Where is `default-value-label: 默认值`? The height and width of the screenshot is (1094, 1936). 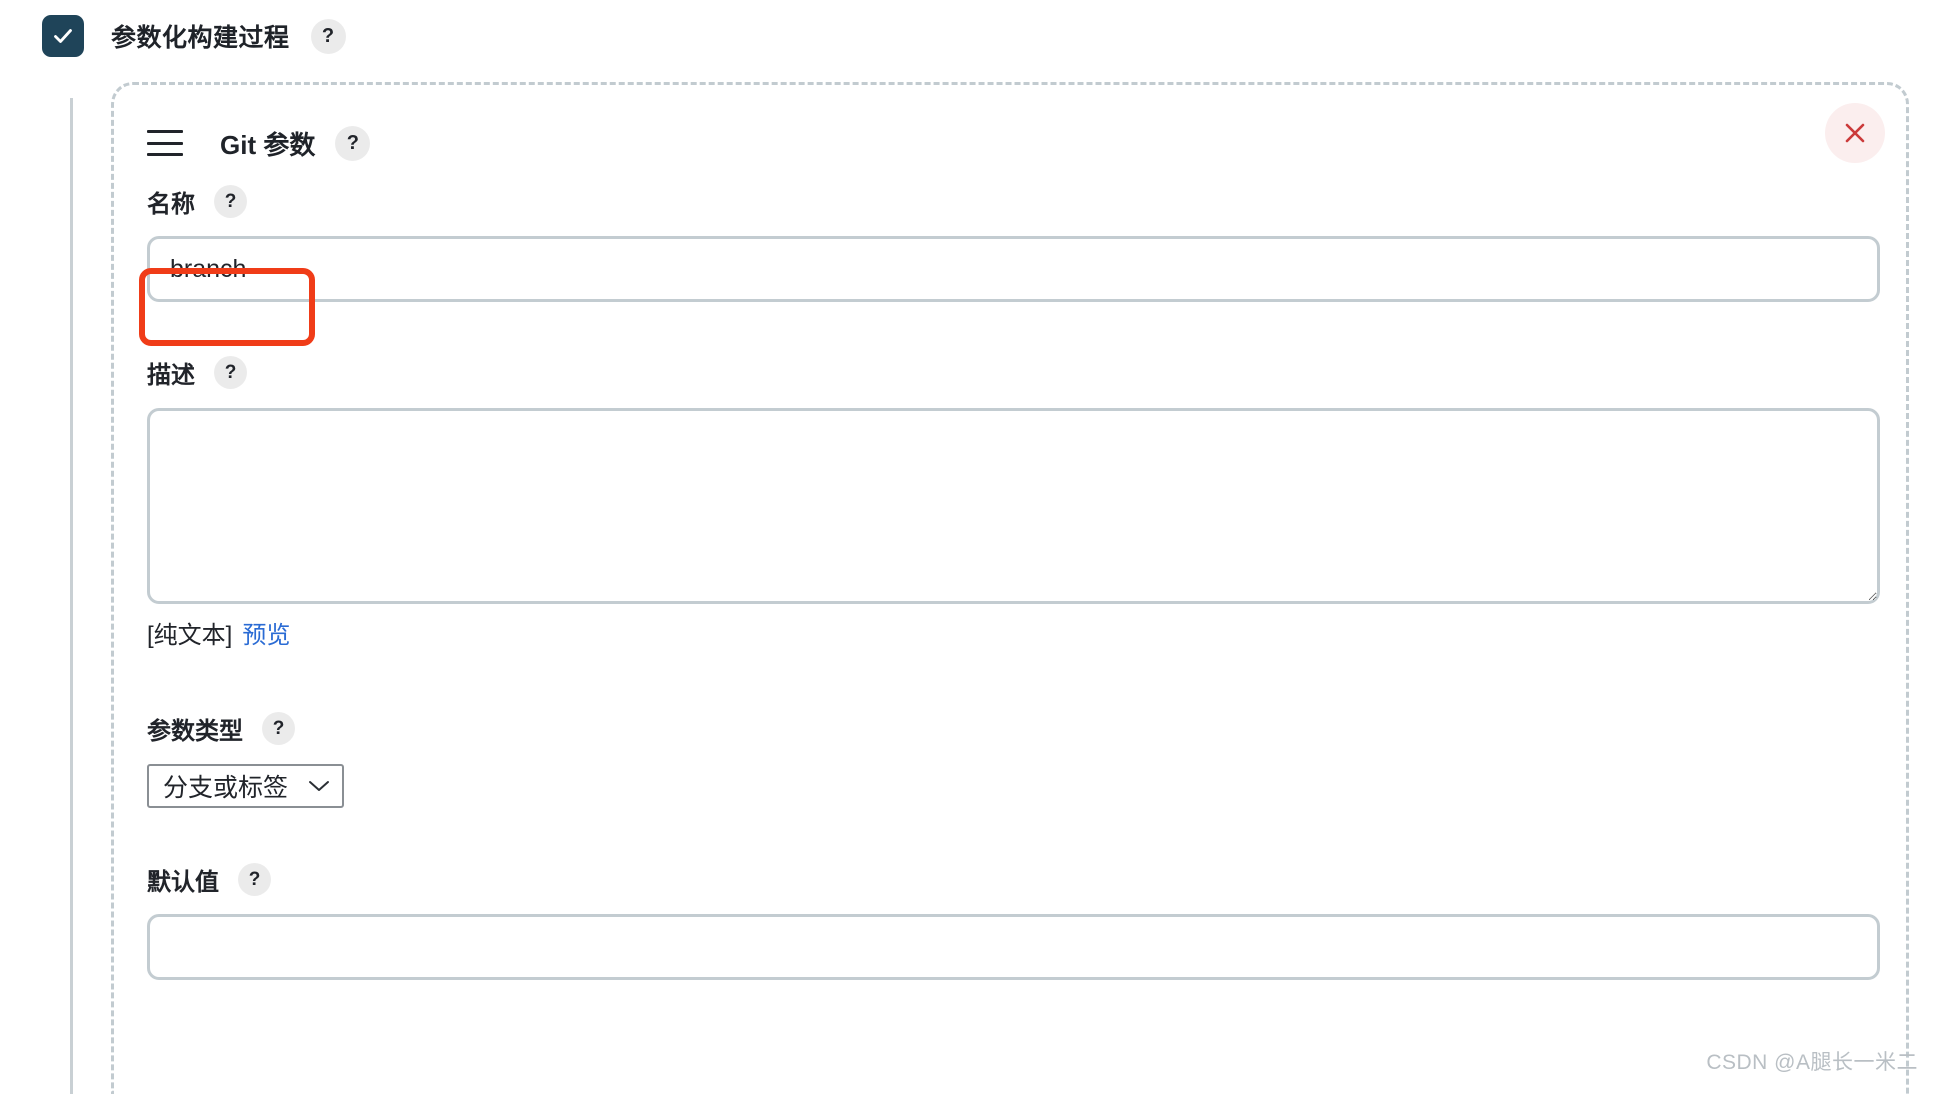
default-value-label: 默认值 is located at coordinates (183, 882).